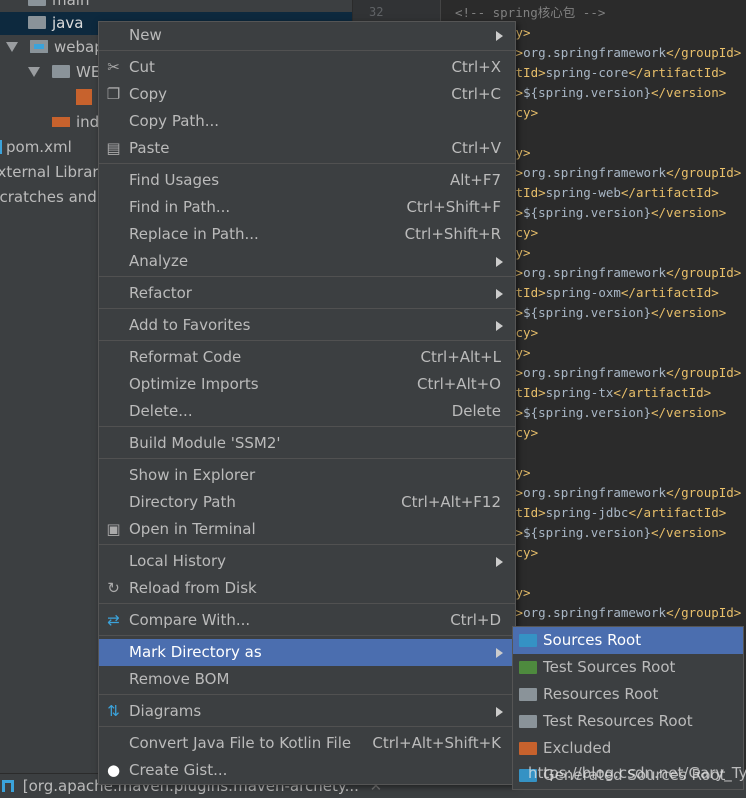  I want to click on tree-item-web-xml, so click(84, 97).